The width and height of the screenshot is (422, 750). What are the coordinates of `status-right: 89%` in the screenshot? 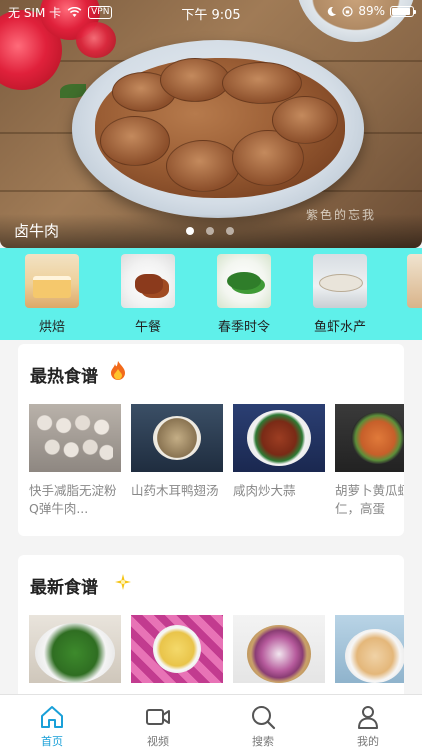 It's located at (371, 11).